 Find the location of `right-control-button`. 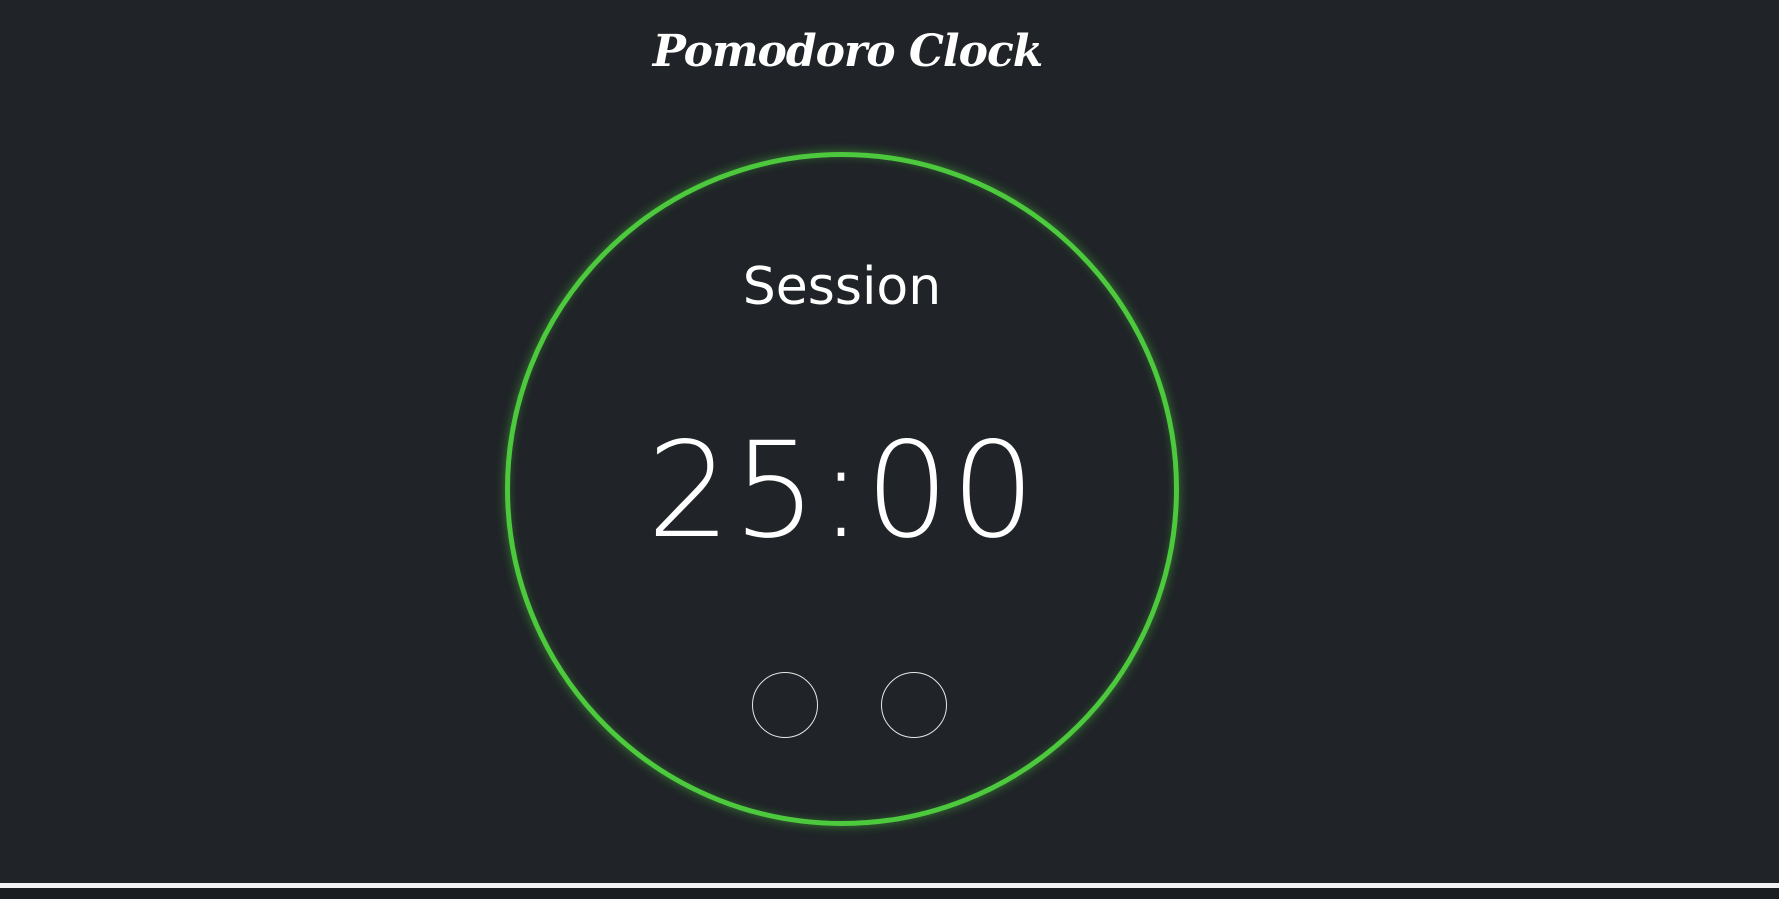

right-control-button is located at coordinates (914, 705).